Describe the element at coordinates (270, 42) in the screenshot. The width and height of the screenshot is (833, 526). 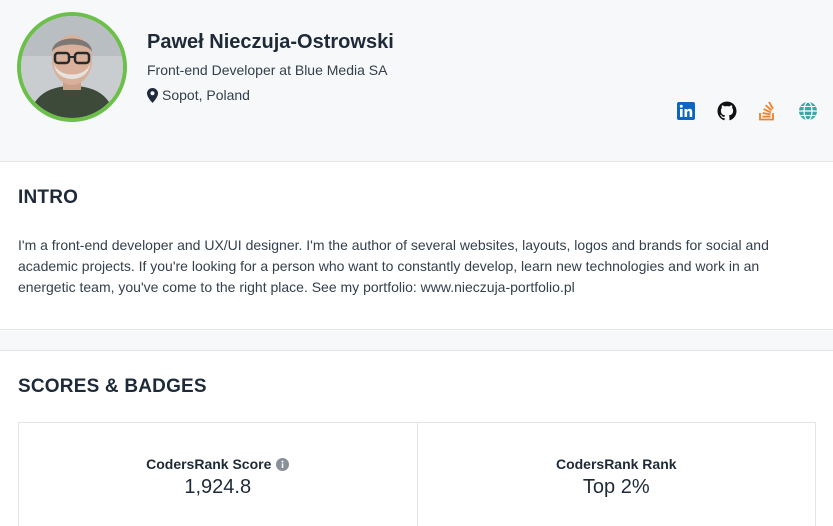
I see `profile-name: Paweł Nieczuja-Ostrowski` at that location.